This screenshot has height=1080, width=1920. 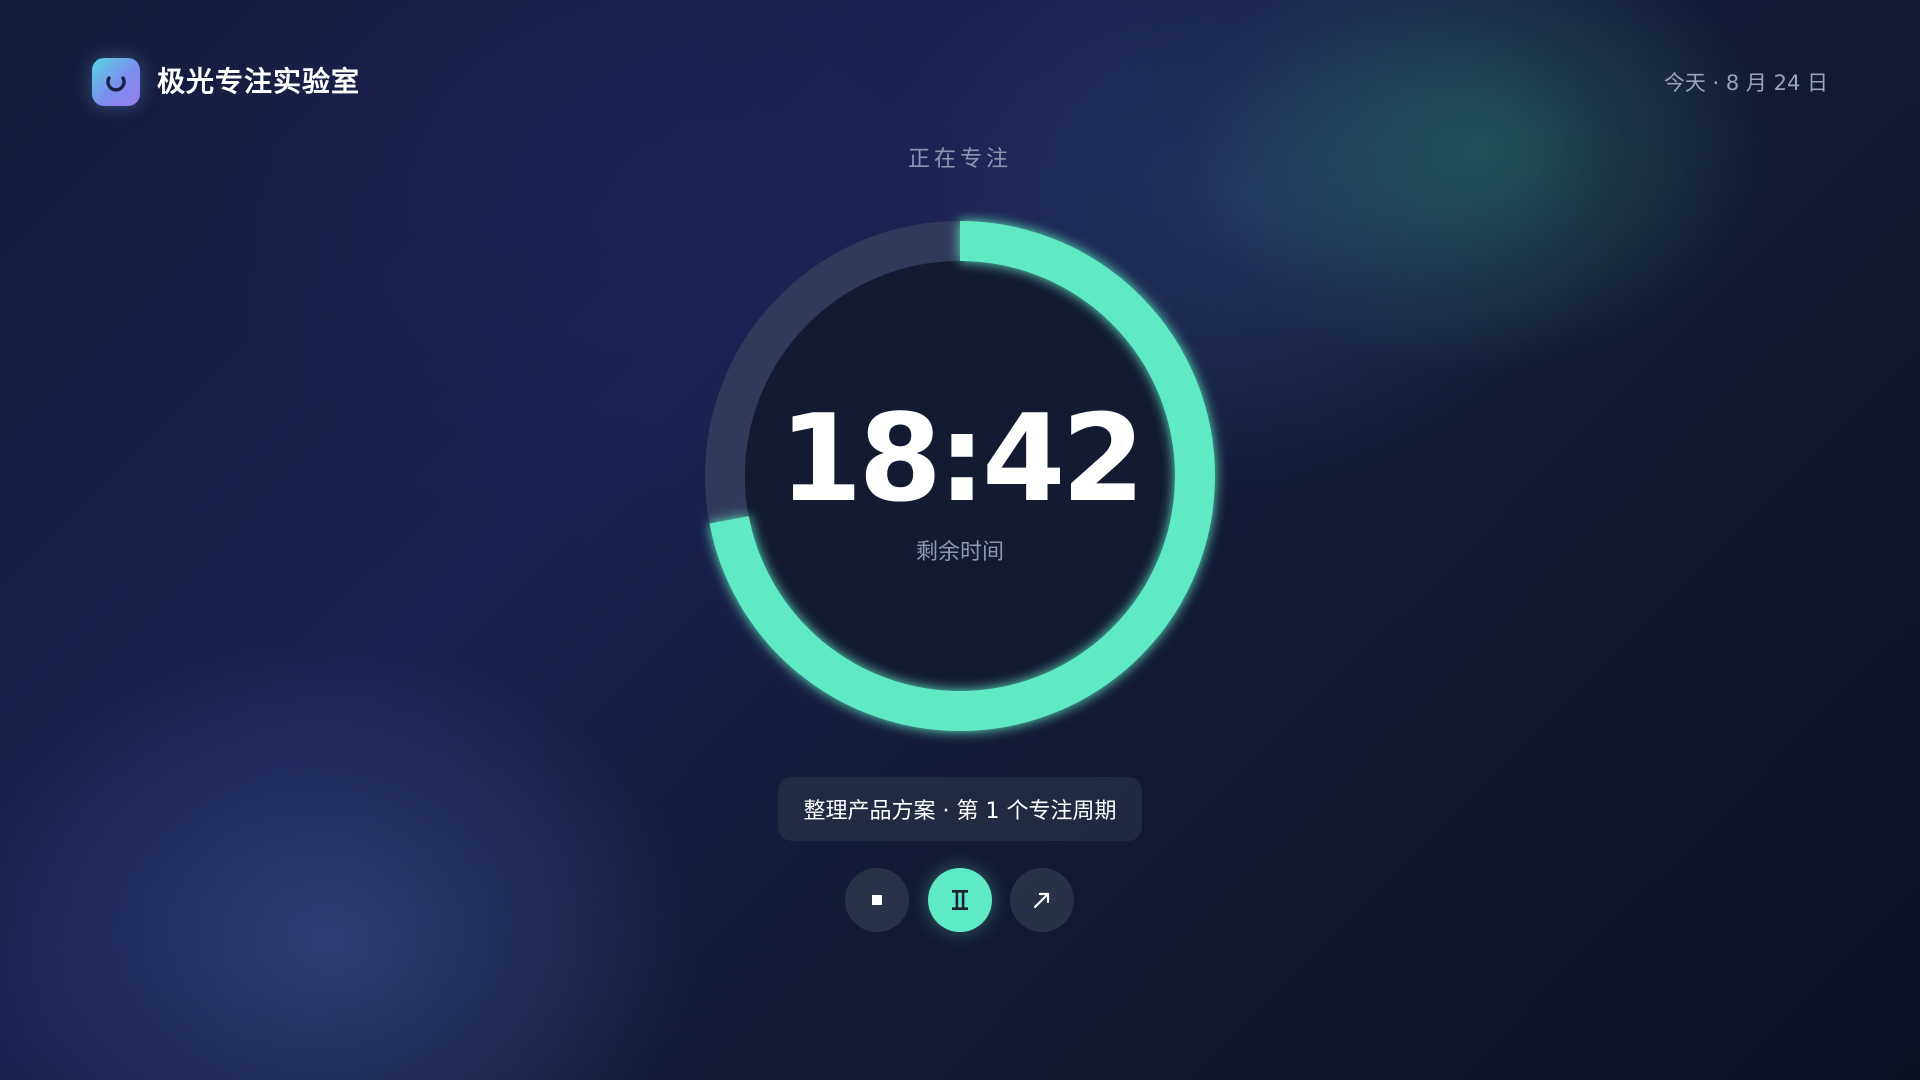 What do you see at coordinates (960, 811) in the screenshot?
I see `current-task-label: 整理产品方案 · 第 1 个专注周期` at bounding box center [960, 811].